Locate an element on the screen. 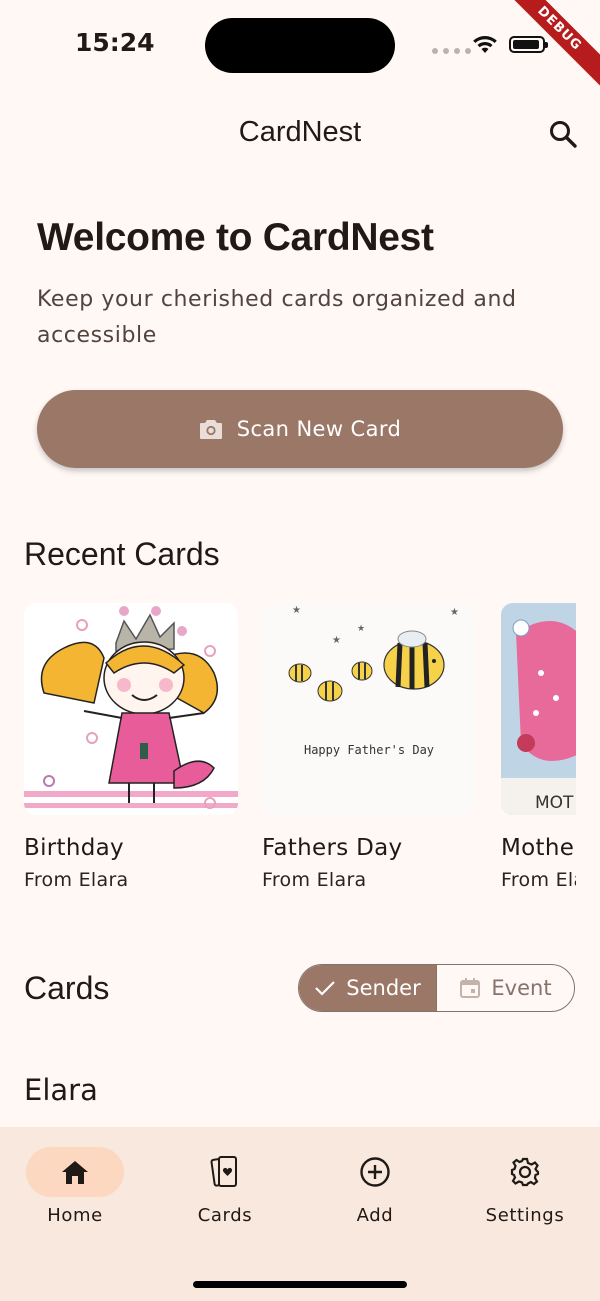 The height and width of the screenshot is (1301, 600). wifi-icon is located at coordinates (485, 44).